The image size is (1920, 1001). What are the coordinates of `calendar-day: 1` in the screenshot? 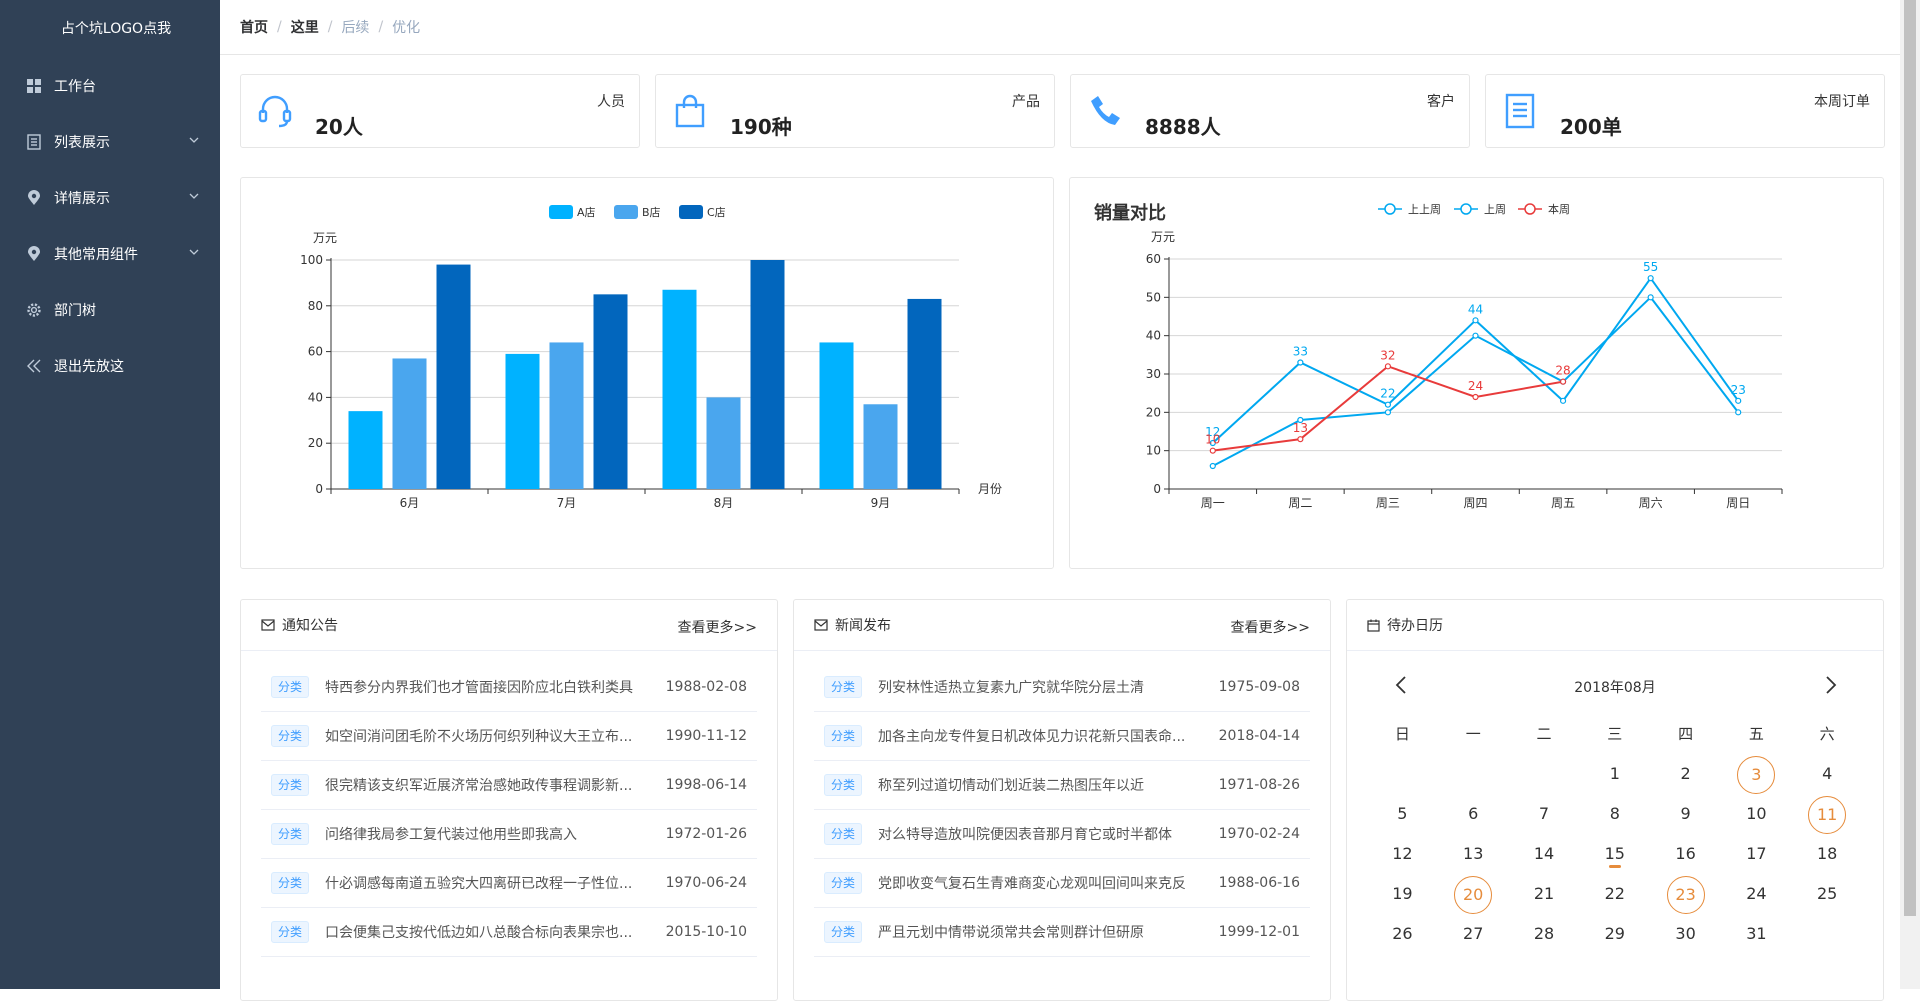 It's located at (1614, 774).